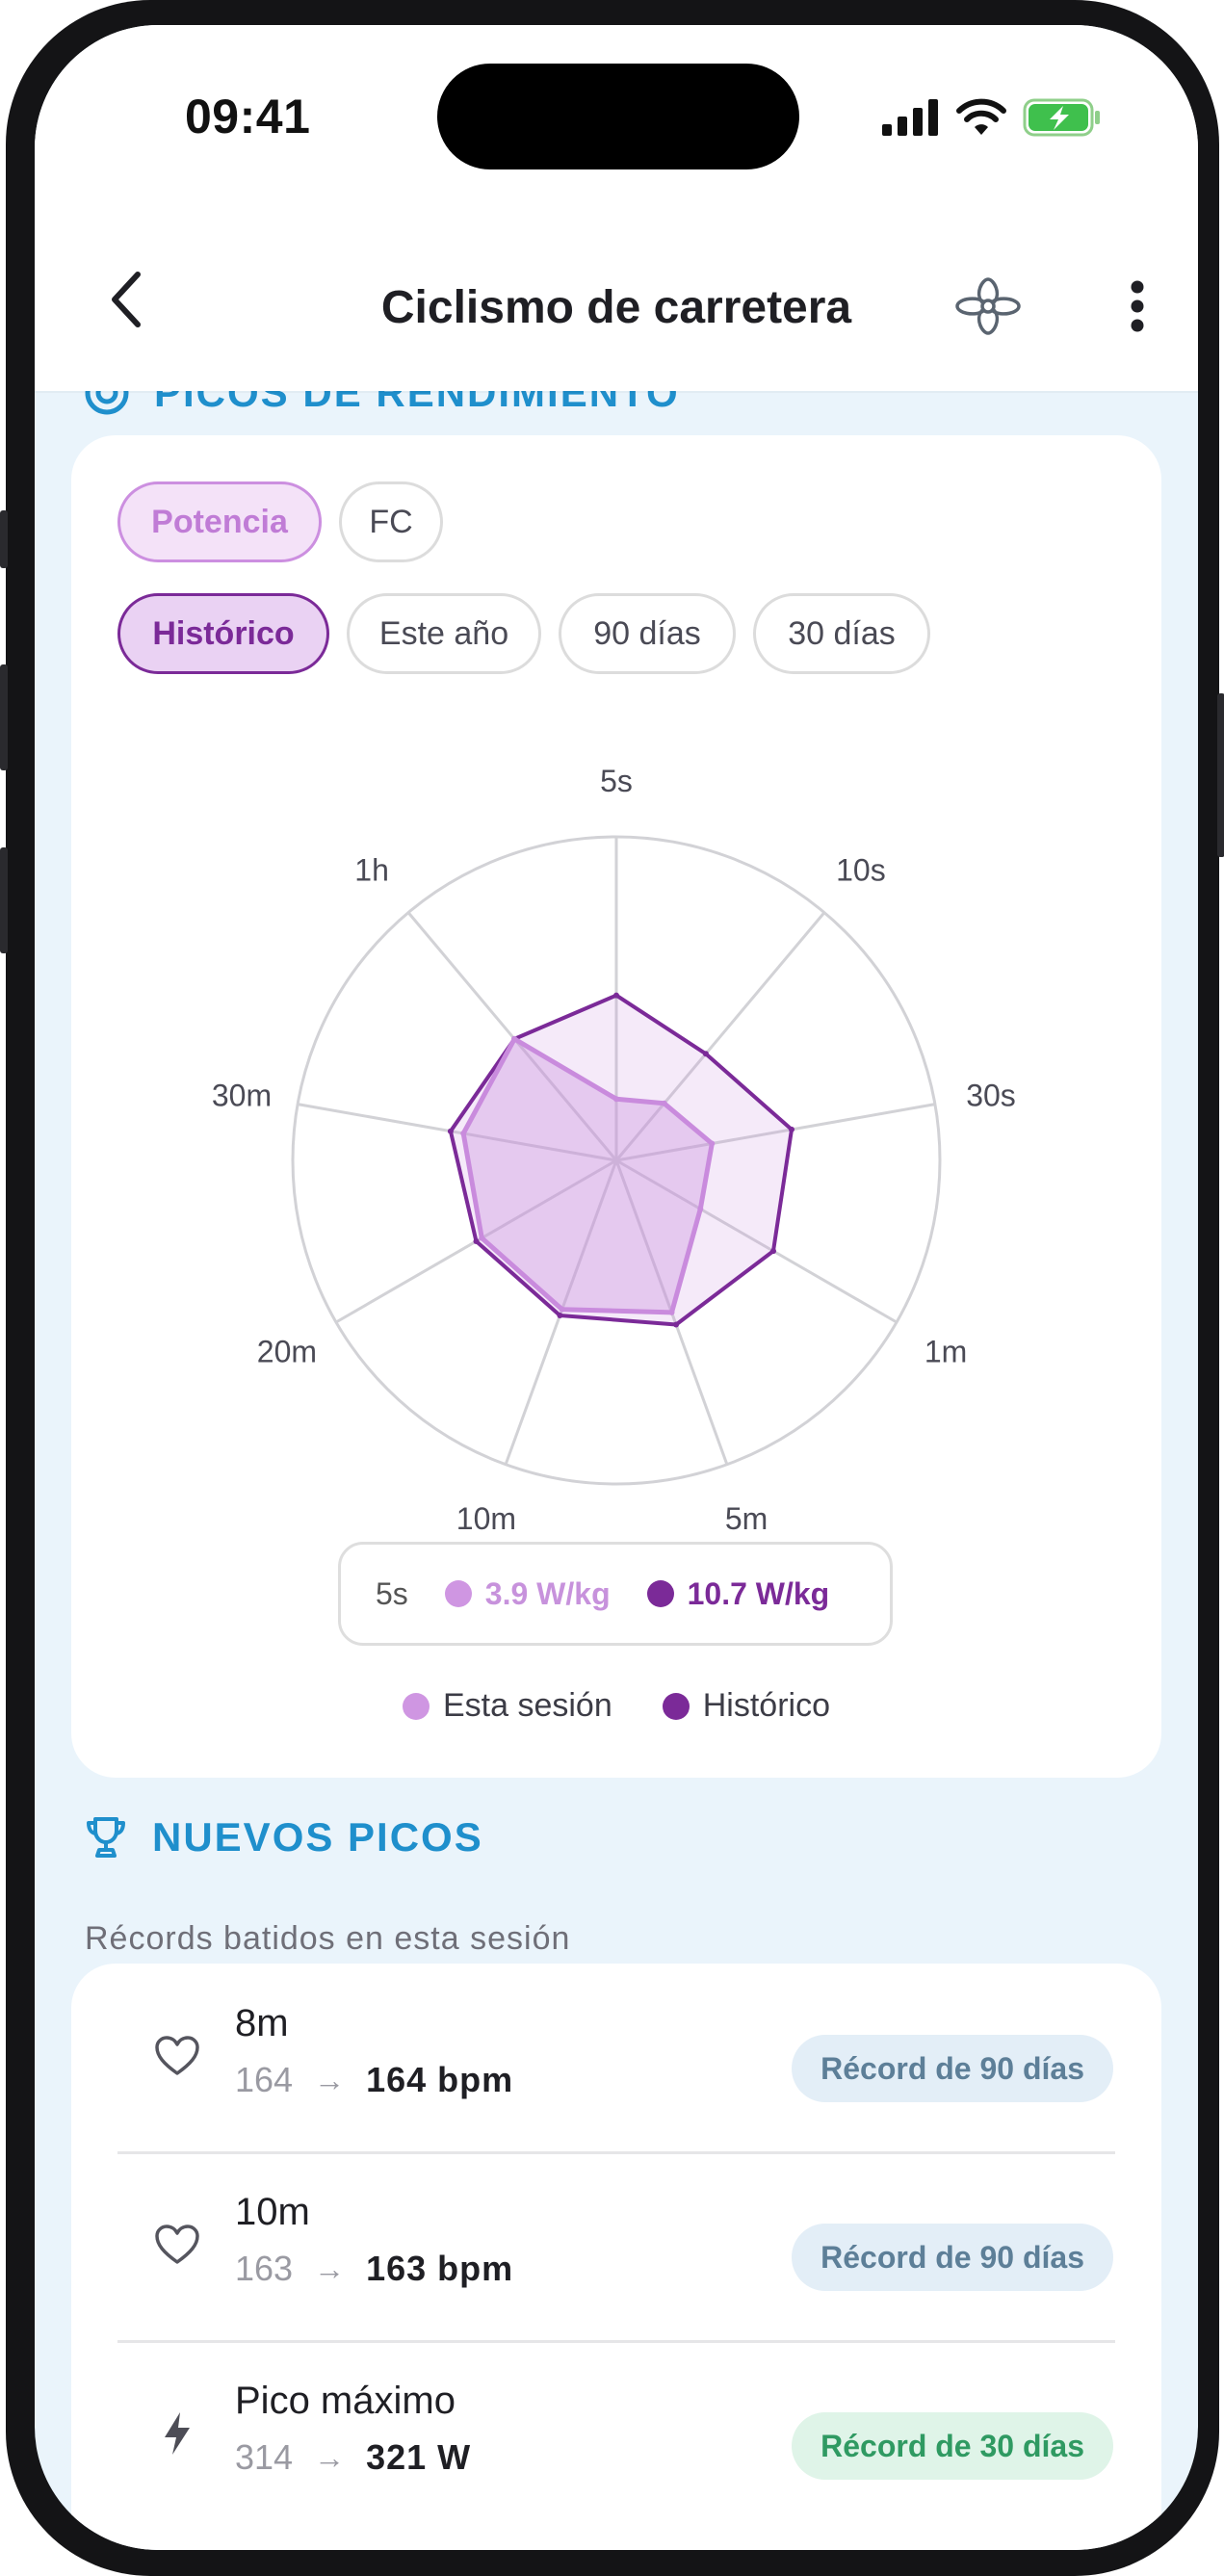 The height and width of the screenshot is (2576, 1224). Describe the element at coordinates (392, 1593) in the screenshot. I see `tooltip-axis-label: 5s` at that location.